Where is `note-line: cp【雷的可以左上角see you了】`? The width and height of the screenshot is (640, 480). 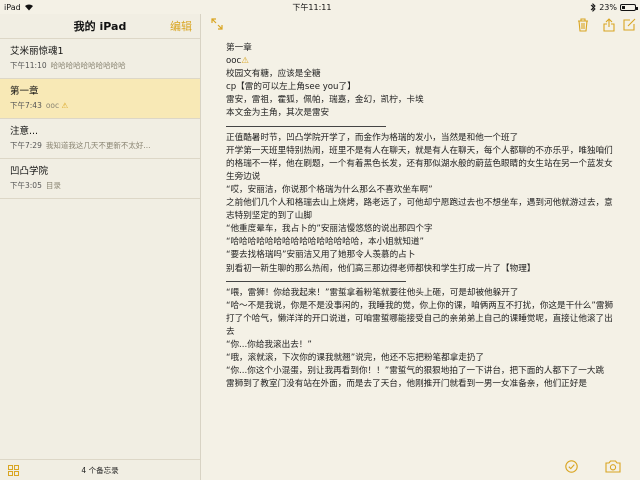
note-line: cp【雷的可以左上角see you了】 is located at coordinates (291, 87).